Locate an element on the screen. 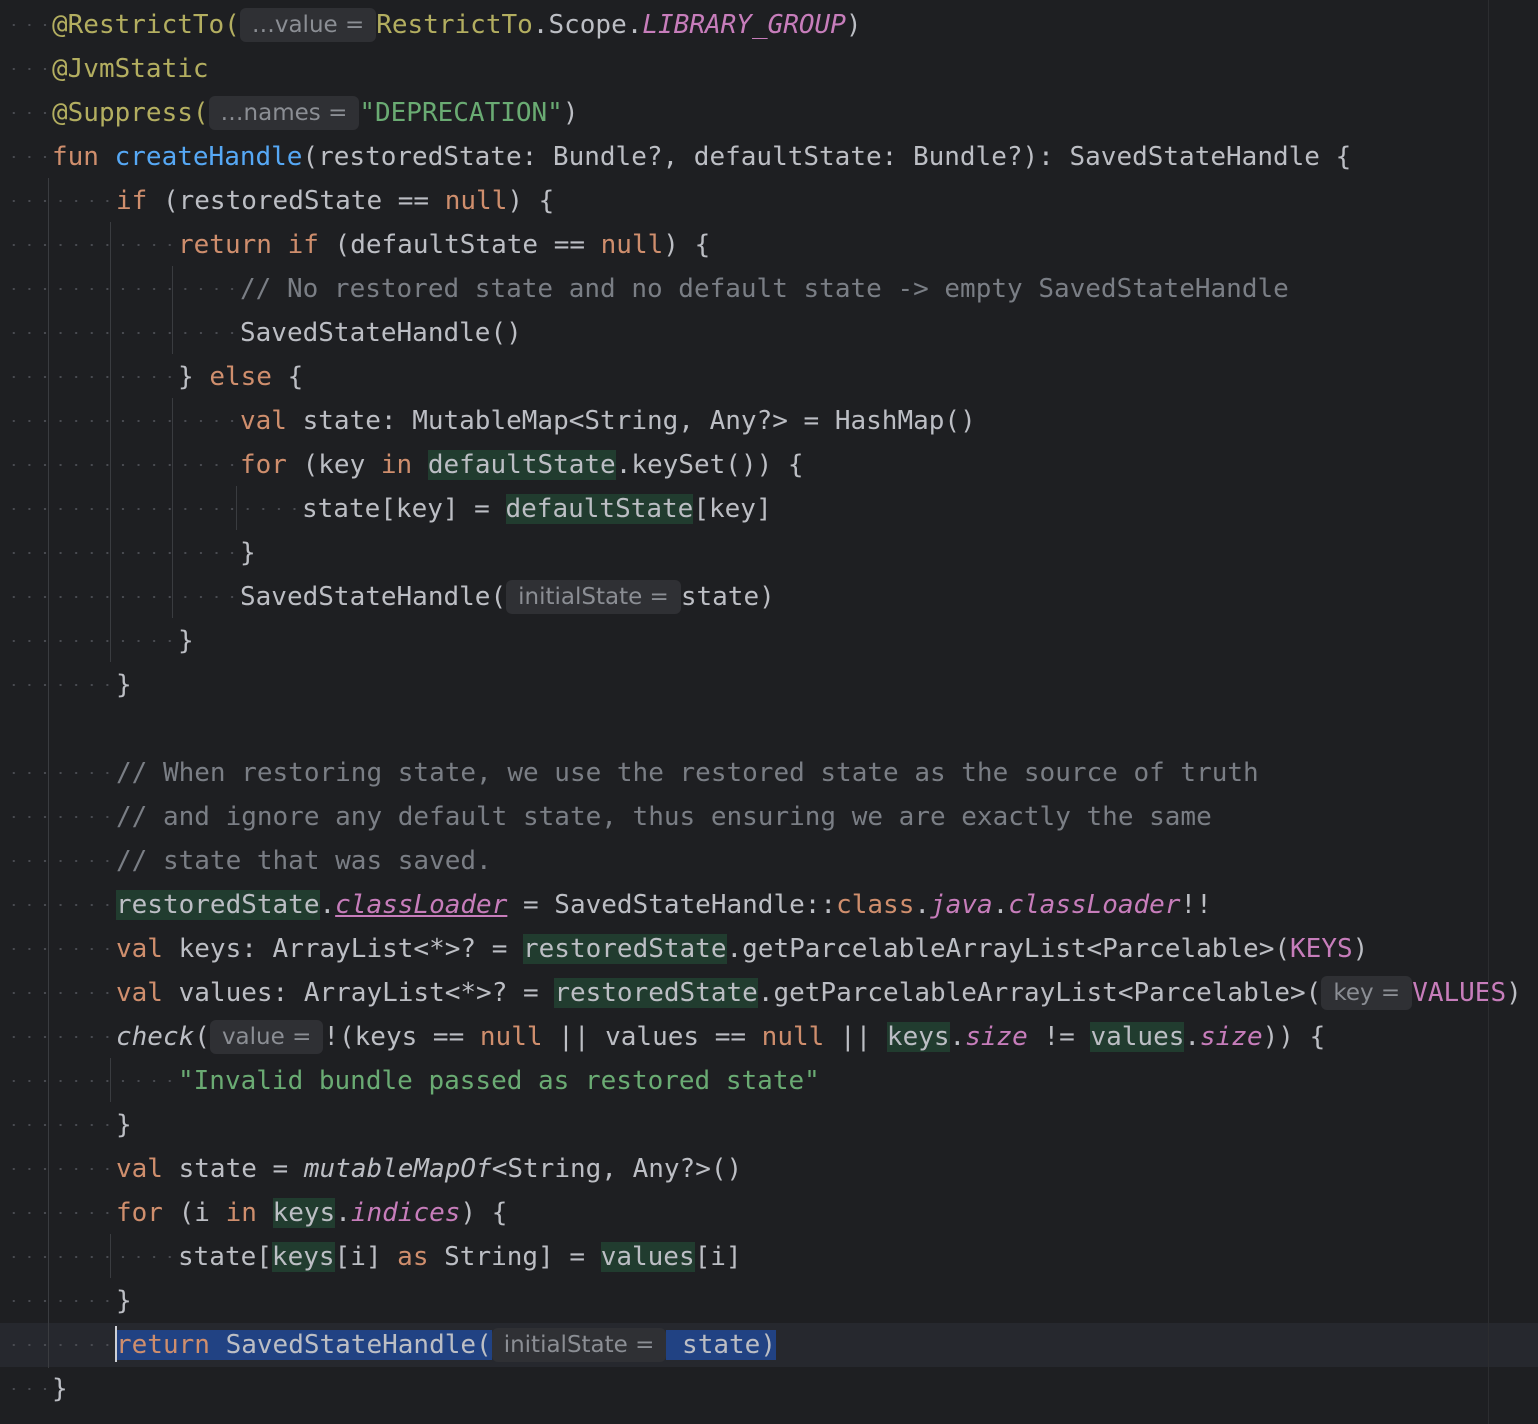  code-token: state = is located at coordinates (241, 1169).